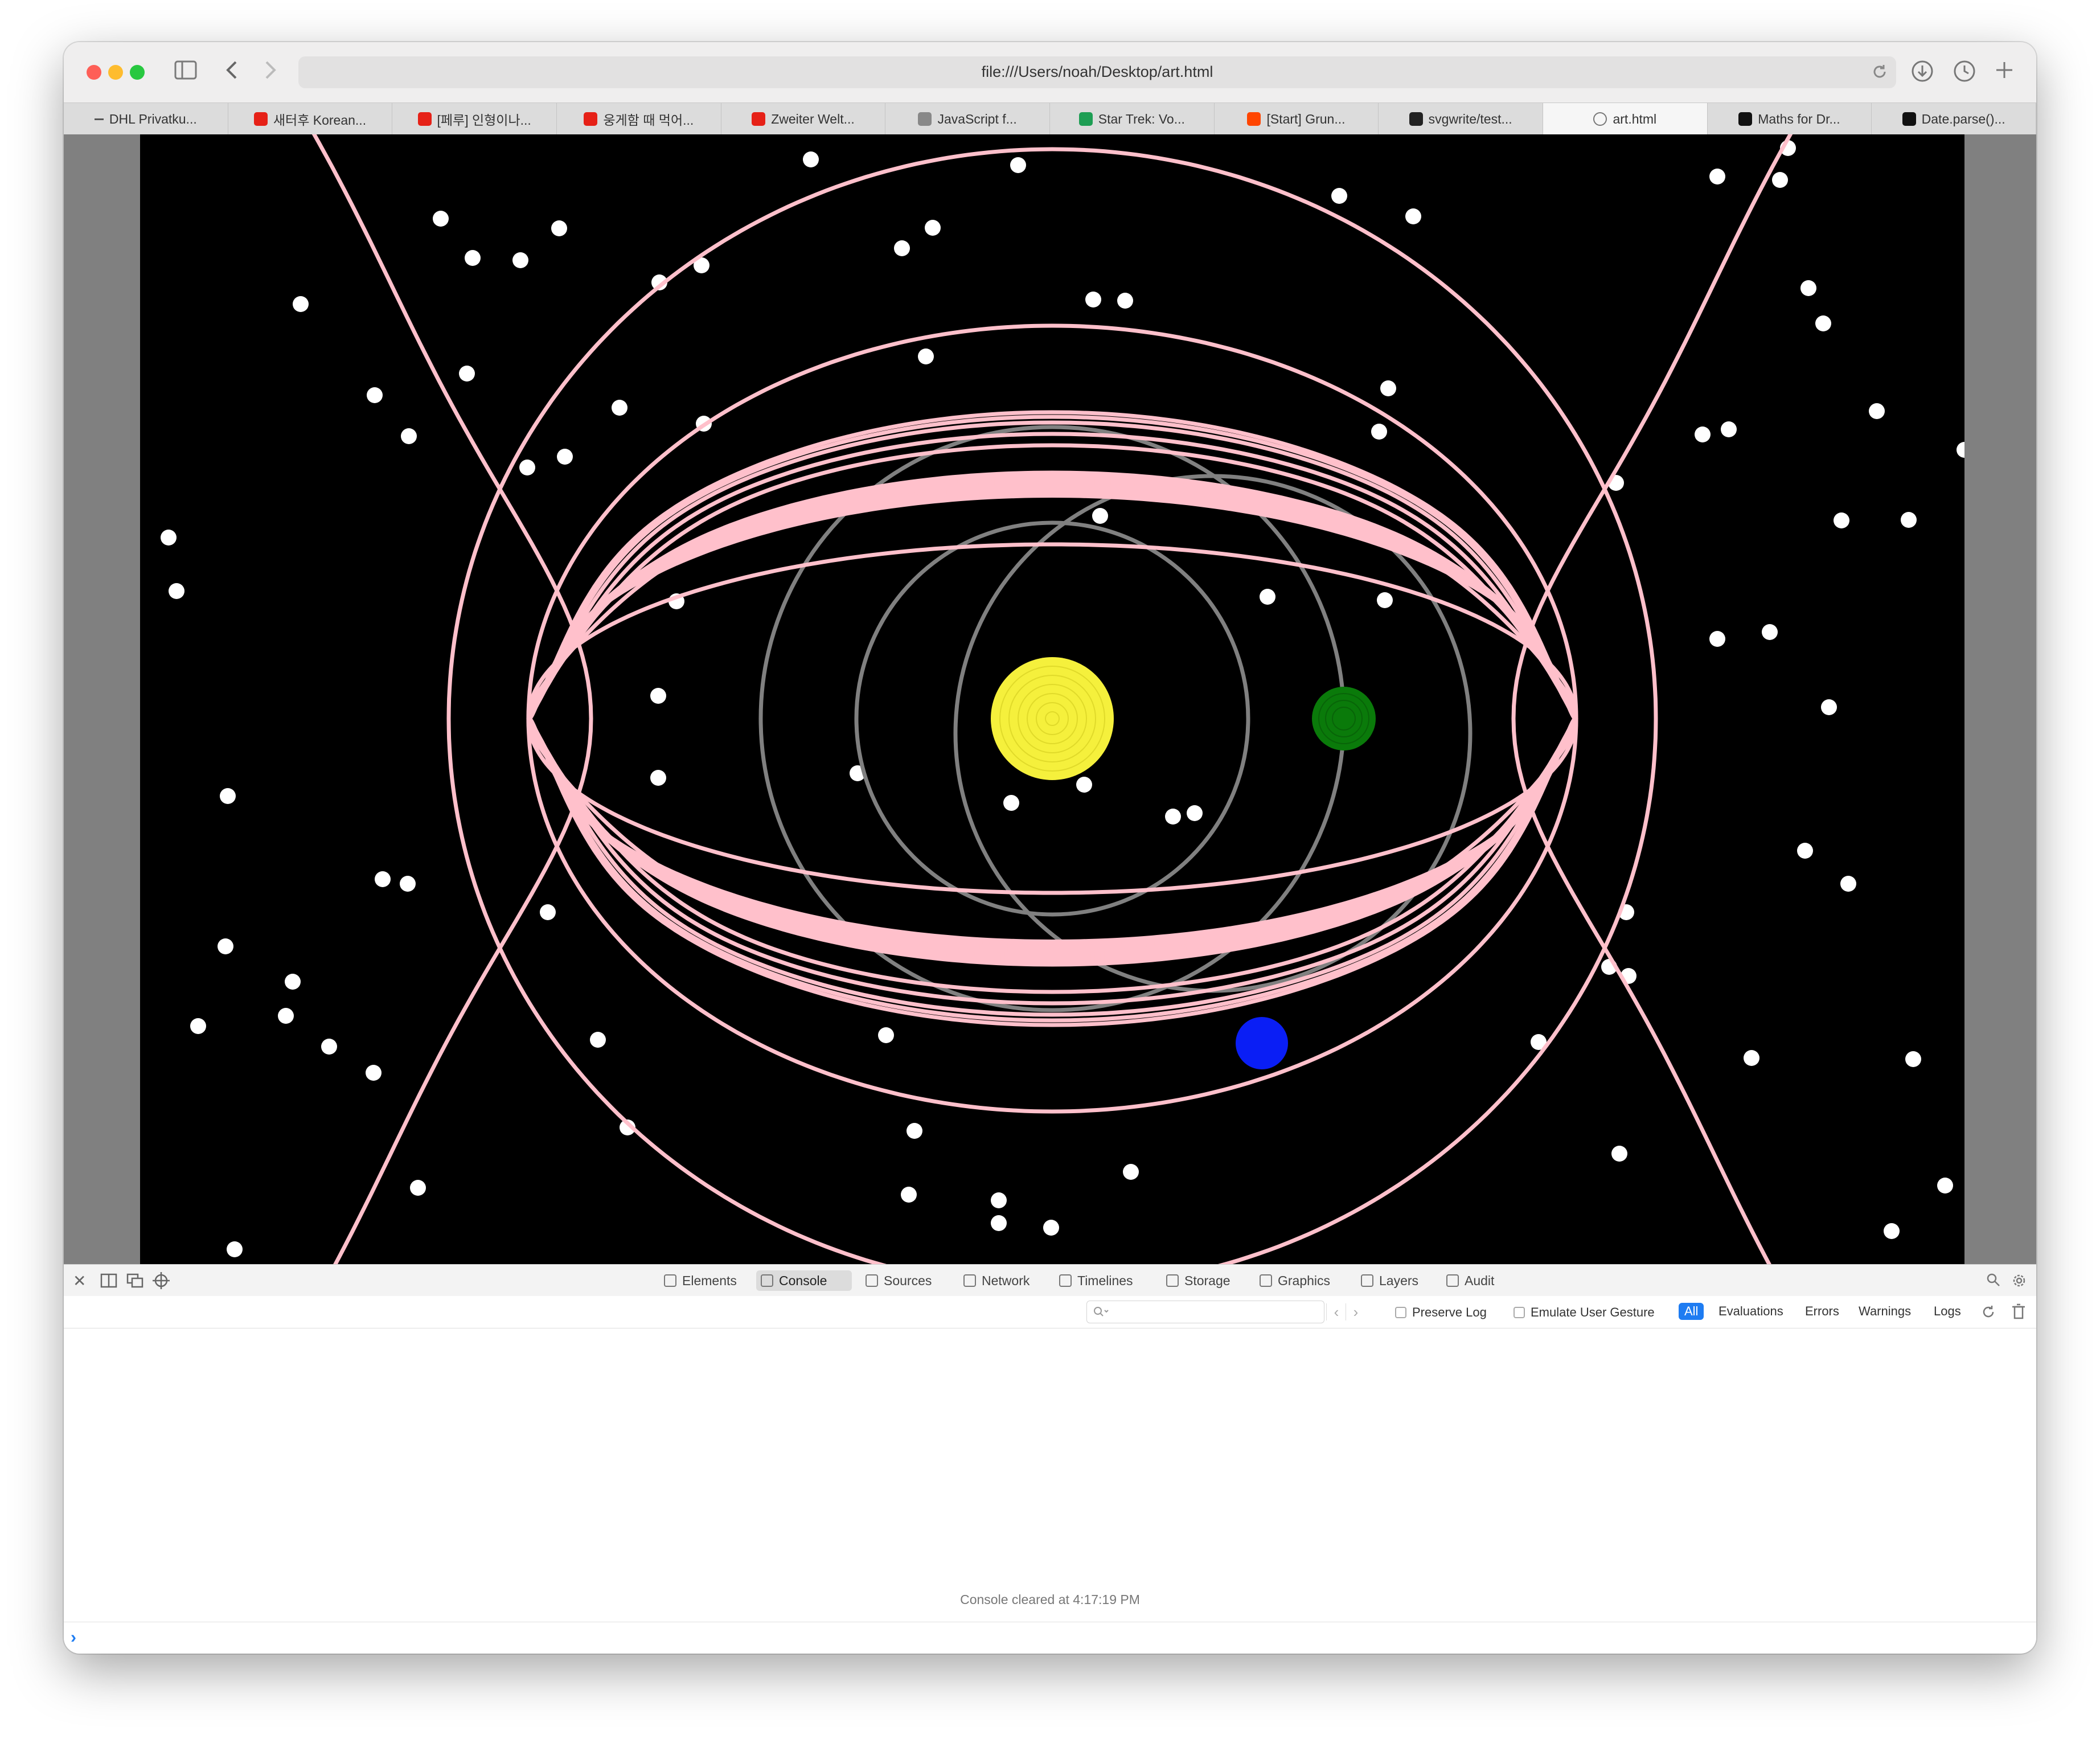 This screenshot has height=1739, width=2100. Describe the element at coordinates (1922, 73) in the screenshot. I see `downloads-icon` at that location.